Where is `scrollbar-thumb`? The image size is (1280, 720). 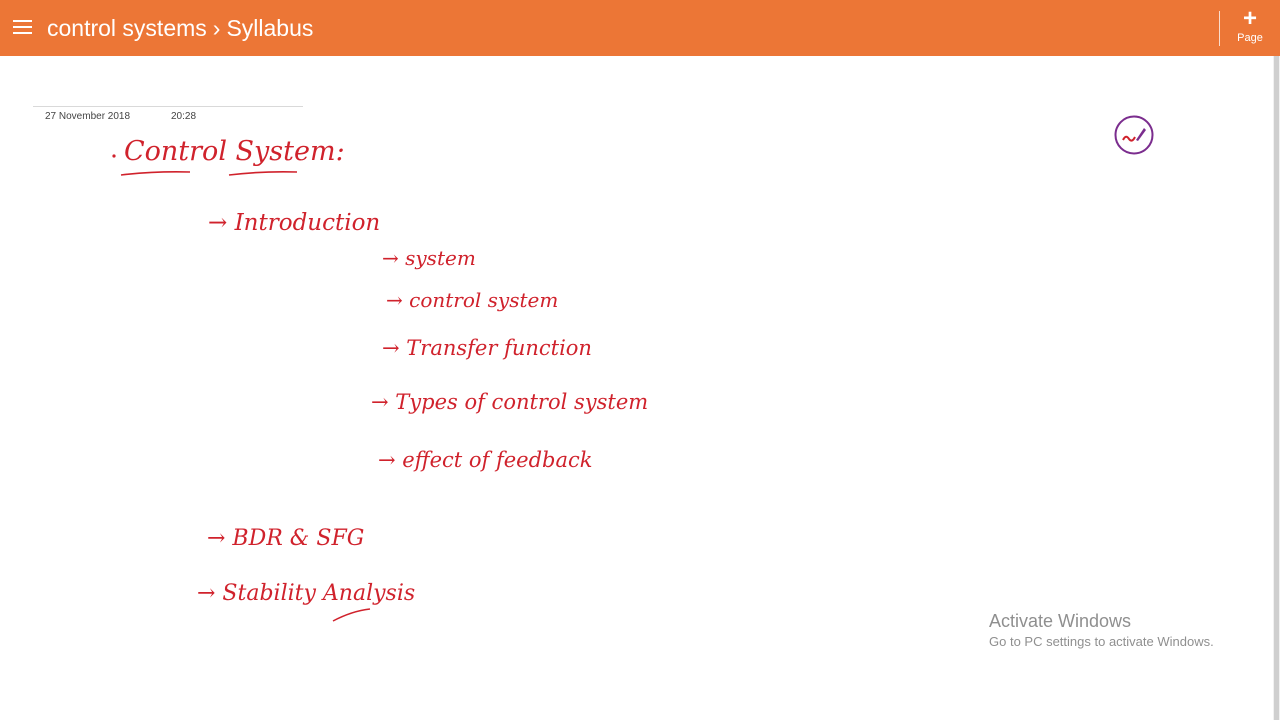
scrollbar-thumb is located at coordinates (1276, 388).